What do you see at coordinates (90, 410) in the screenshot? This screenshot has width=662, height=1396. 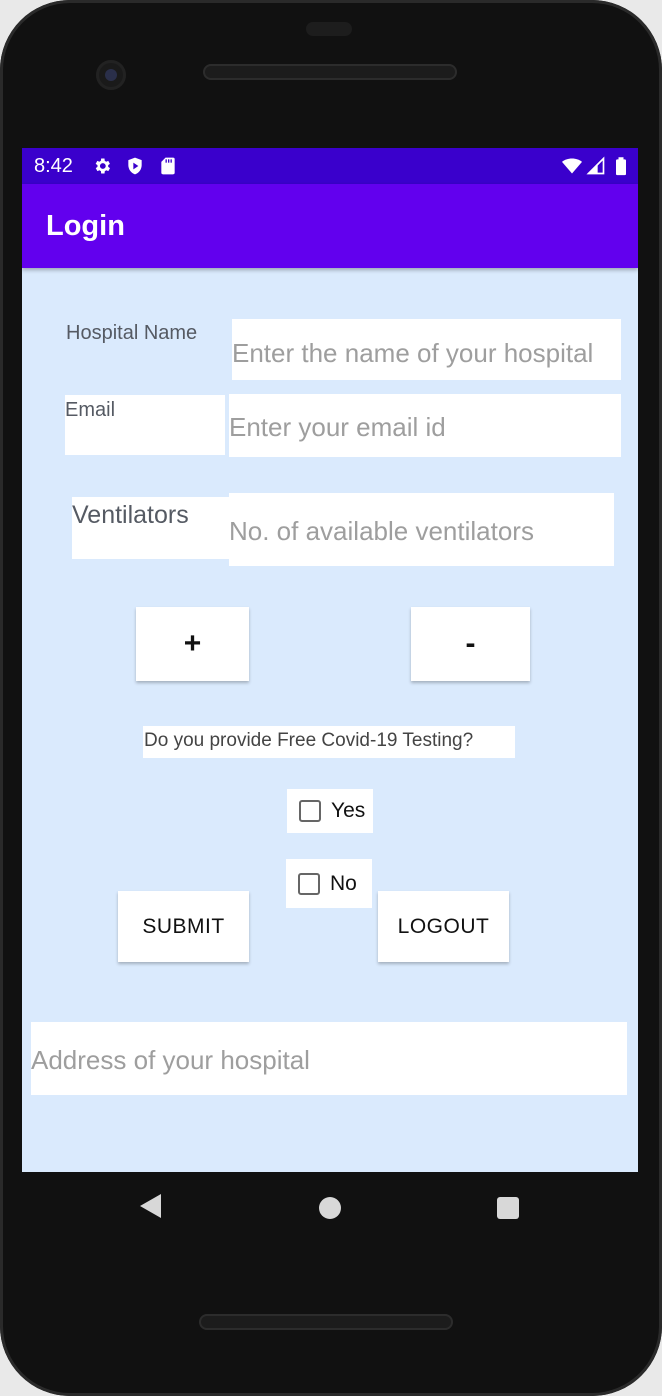 I see `email-label: Email` at bounding box center [90, 410].